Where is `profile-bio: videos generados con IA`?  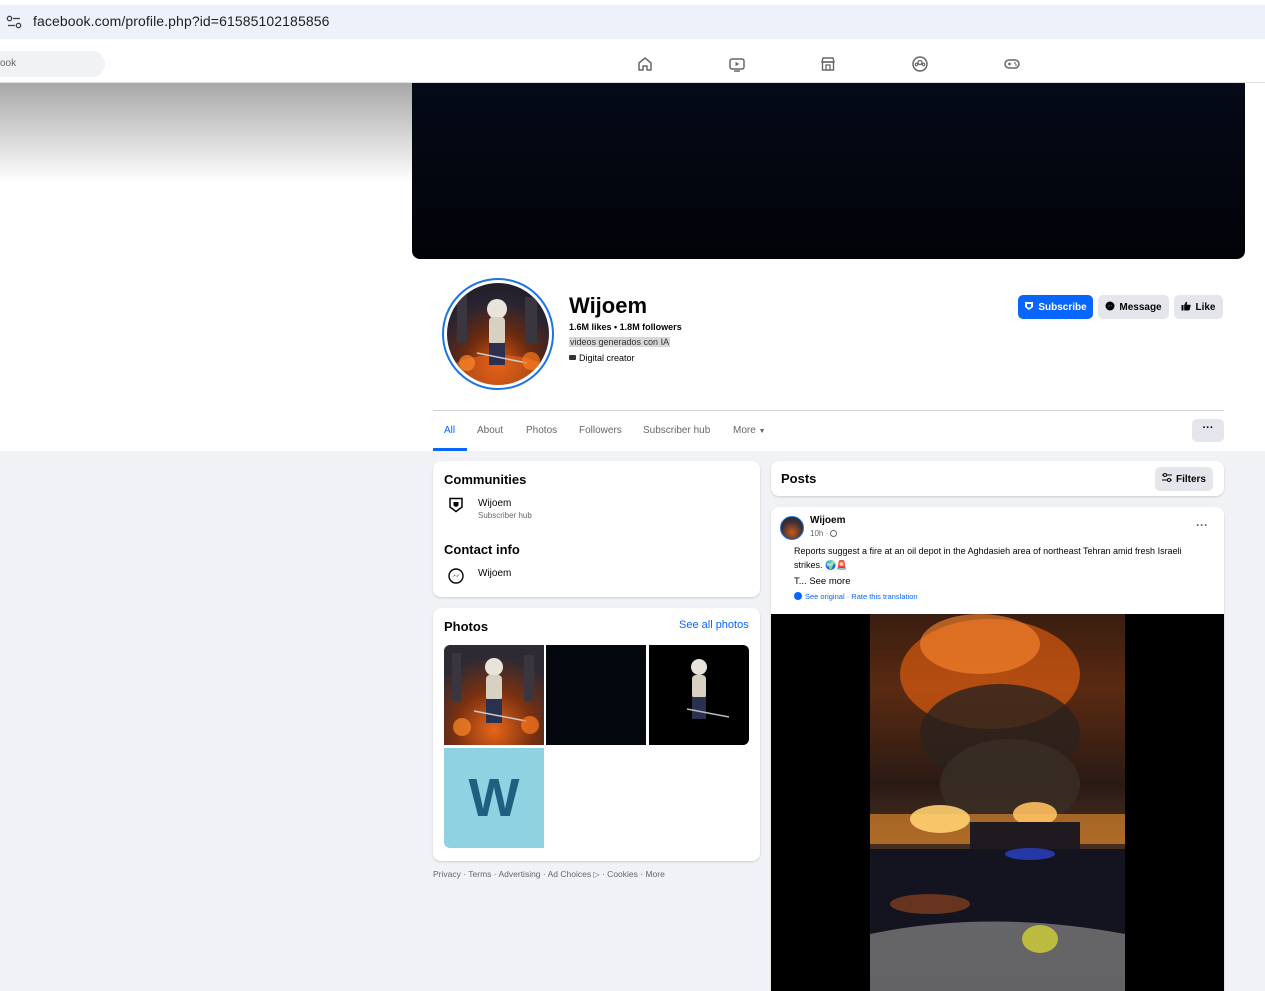 profile-bio: videos generados con IA is located at coordinates (620, 342).